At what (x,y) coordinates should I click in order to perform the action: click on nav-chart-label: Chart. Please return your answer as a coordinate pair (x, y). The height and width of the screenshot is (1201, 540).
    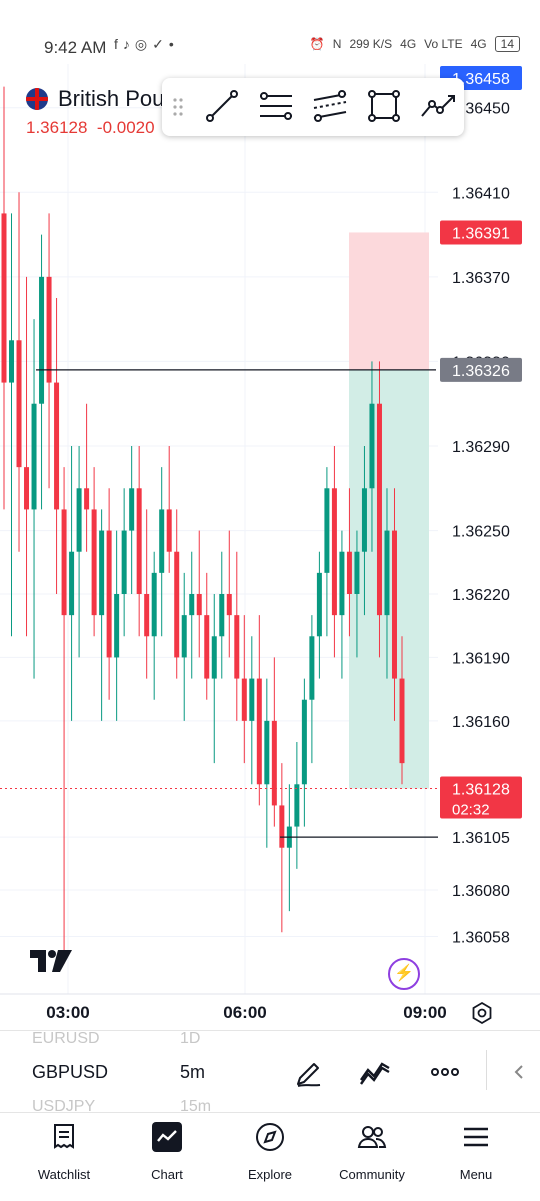
    Looking at the image, I should click on (167, 1174).